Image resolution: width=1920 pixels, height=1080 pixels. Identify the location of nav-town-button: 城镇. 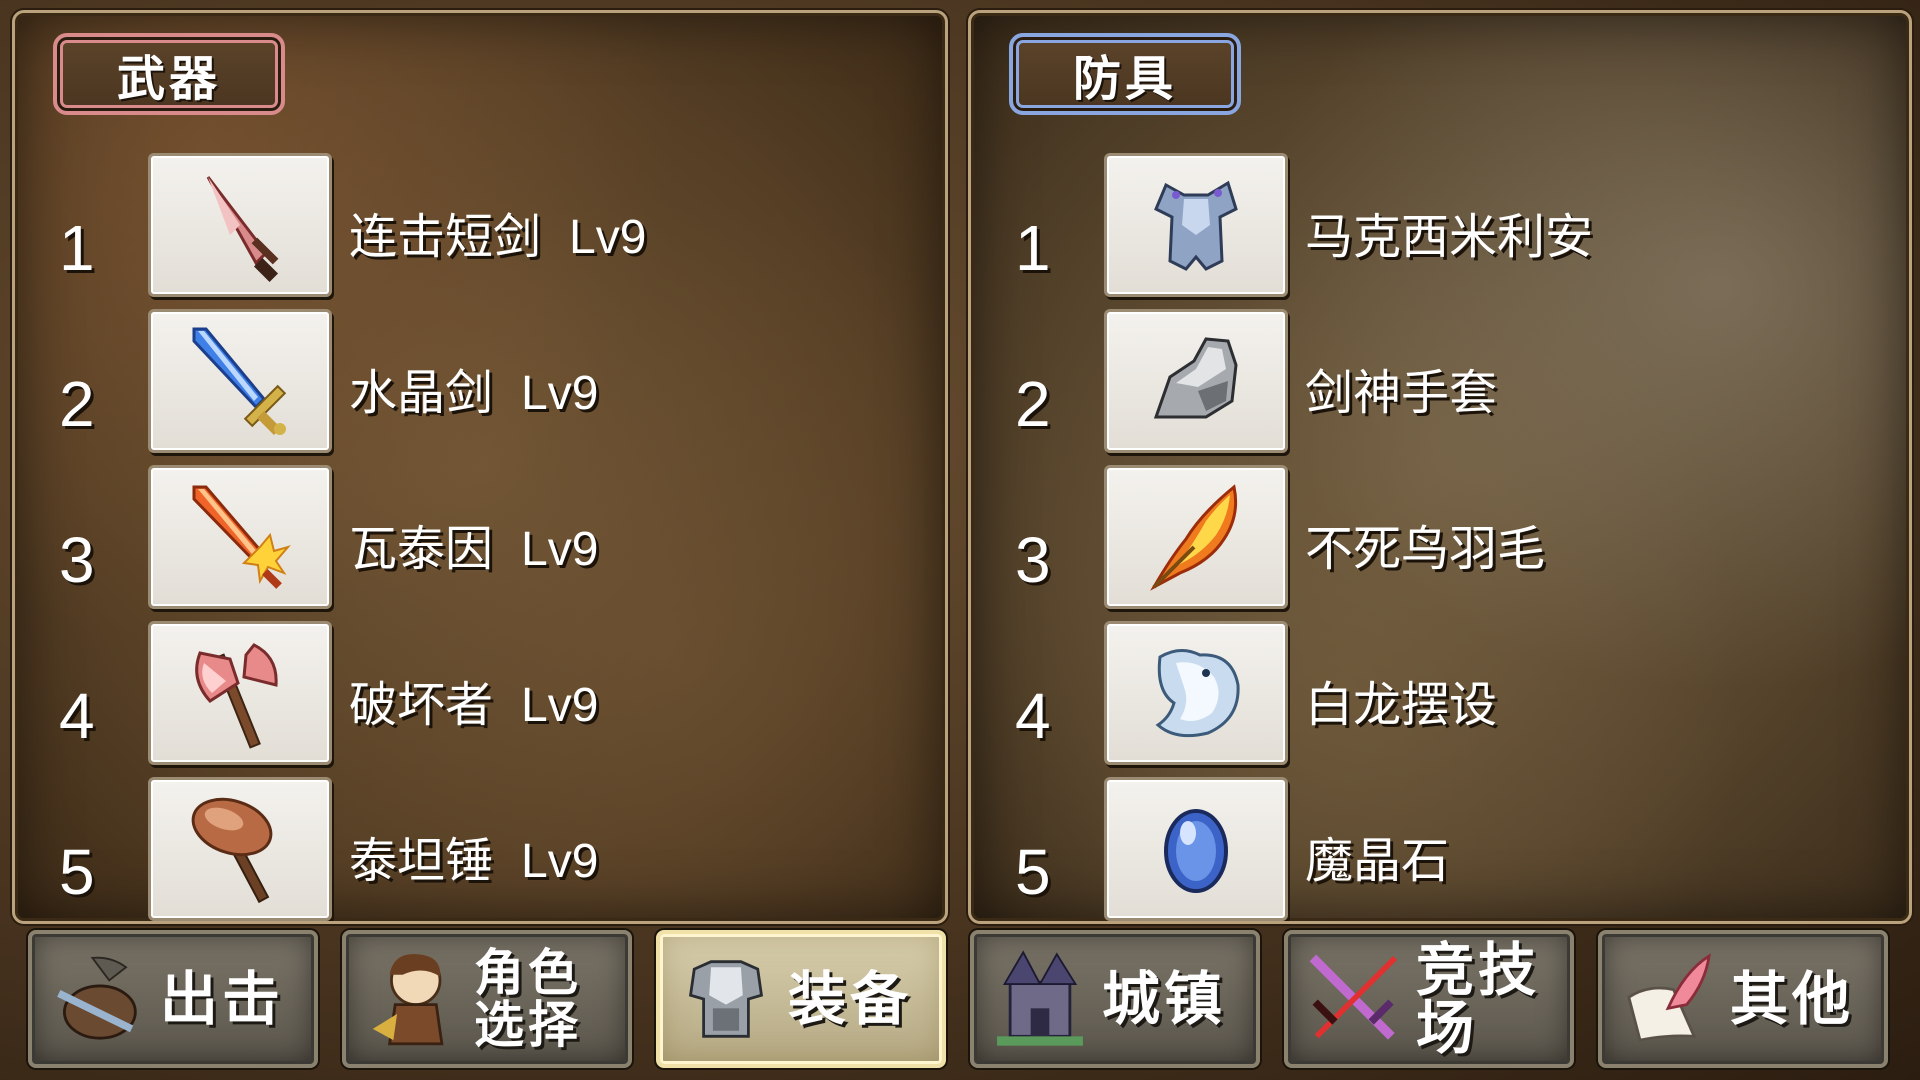
(1115, 999).